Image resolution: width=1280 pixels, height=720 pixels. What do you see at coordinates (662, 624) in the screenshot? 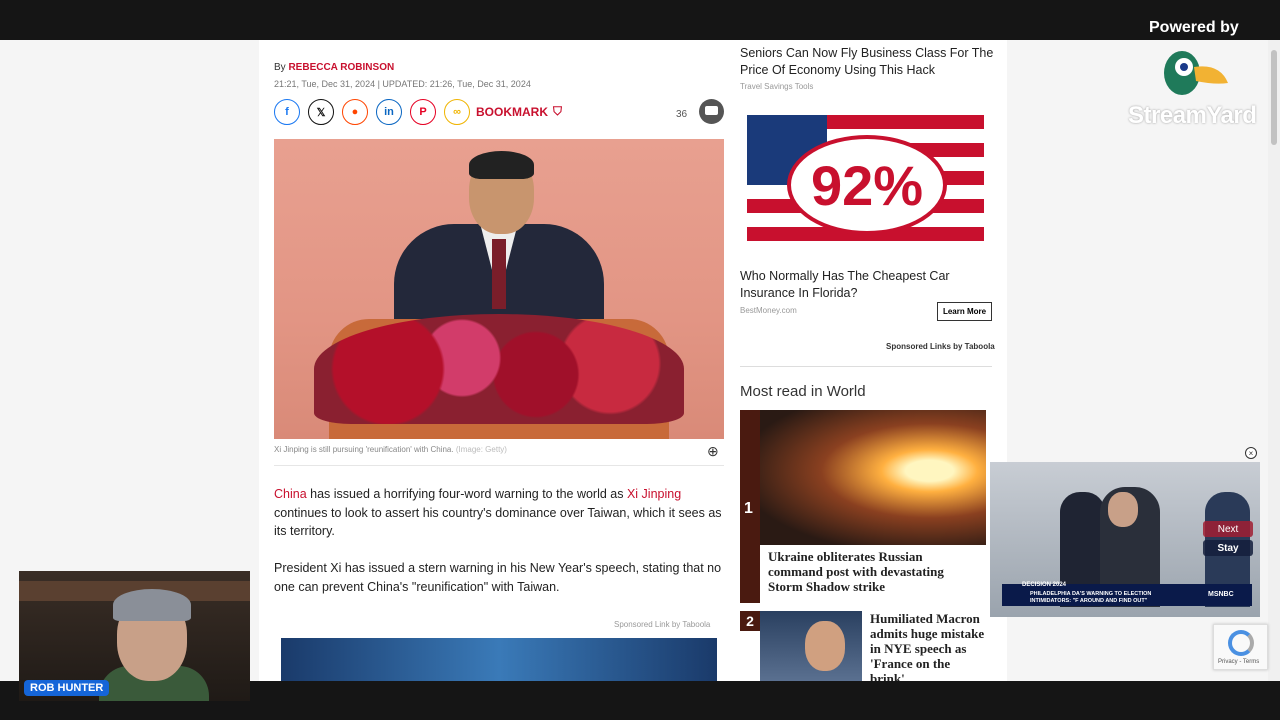
I see `sponsored-link-label: Sponsored Link by Taboola` at bounding box center [662, 624].